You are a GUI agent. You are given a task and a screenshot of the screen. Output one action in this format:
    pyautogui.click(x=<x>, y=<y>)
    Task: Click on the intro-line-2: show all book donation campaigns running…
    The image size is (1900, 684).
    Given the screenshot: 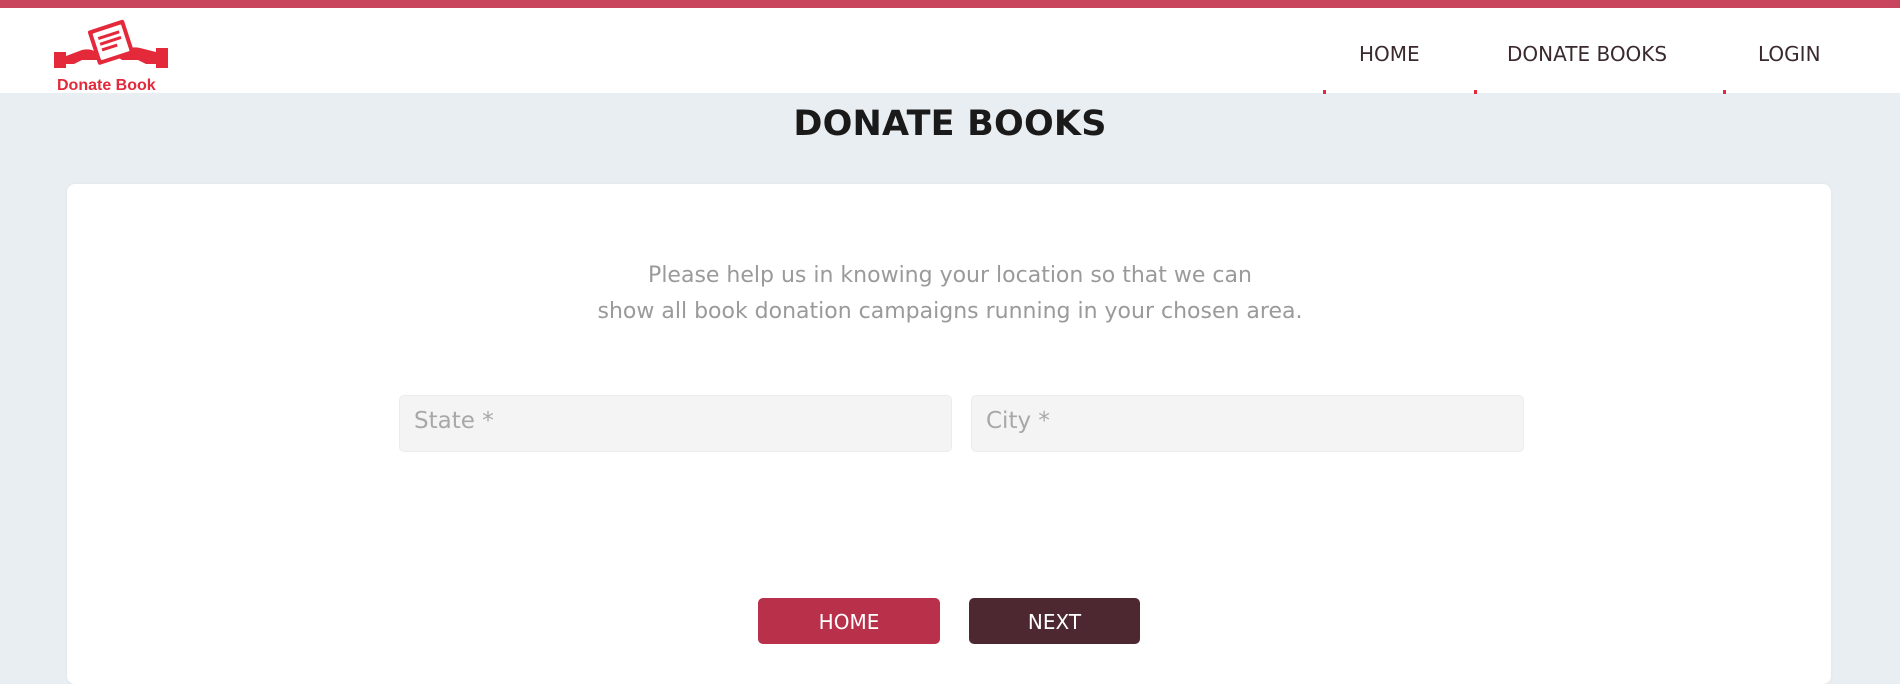 What is the action you would take?
    pyautogui.click(x=950, y=311)
    